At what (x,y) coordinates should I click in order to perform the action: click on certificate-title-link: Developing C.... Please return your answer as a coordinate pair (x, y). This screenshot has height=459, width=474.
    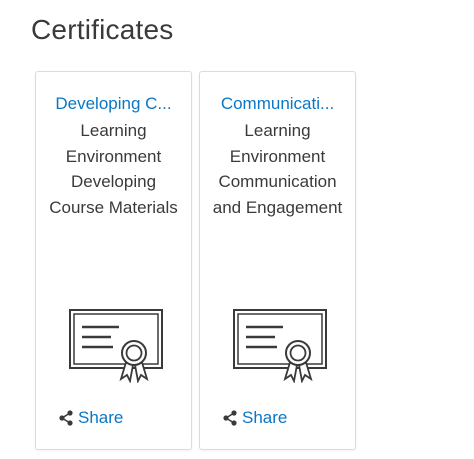
    Looking at the image, I should click on (113, 104).